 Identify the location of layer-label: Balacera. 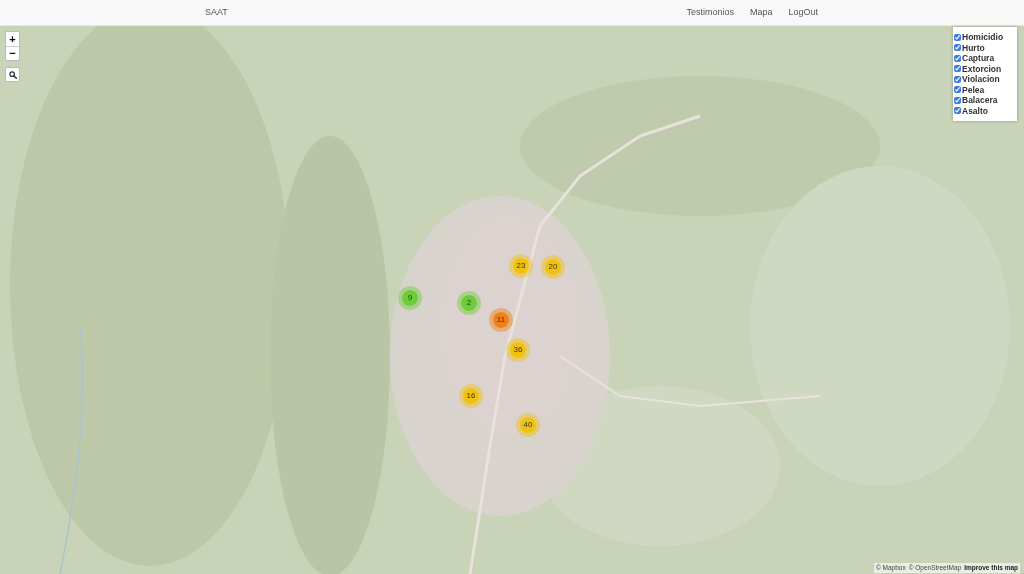
(980, 100).